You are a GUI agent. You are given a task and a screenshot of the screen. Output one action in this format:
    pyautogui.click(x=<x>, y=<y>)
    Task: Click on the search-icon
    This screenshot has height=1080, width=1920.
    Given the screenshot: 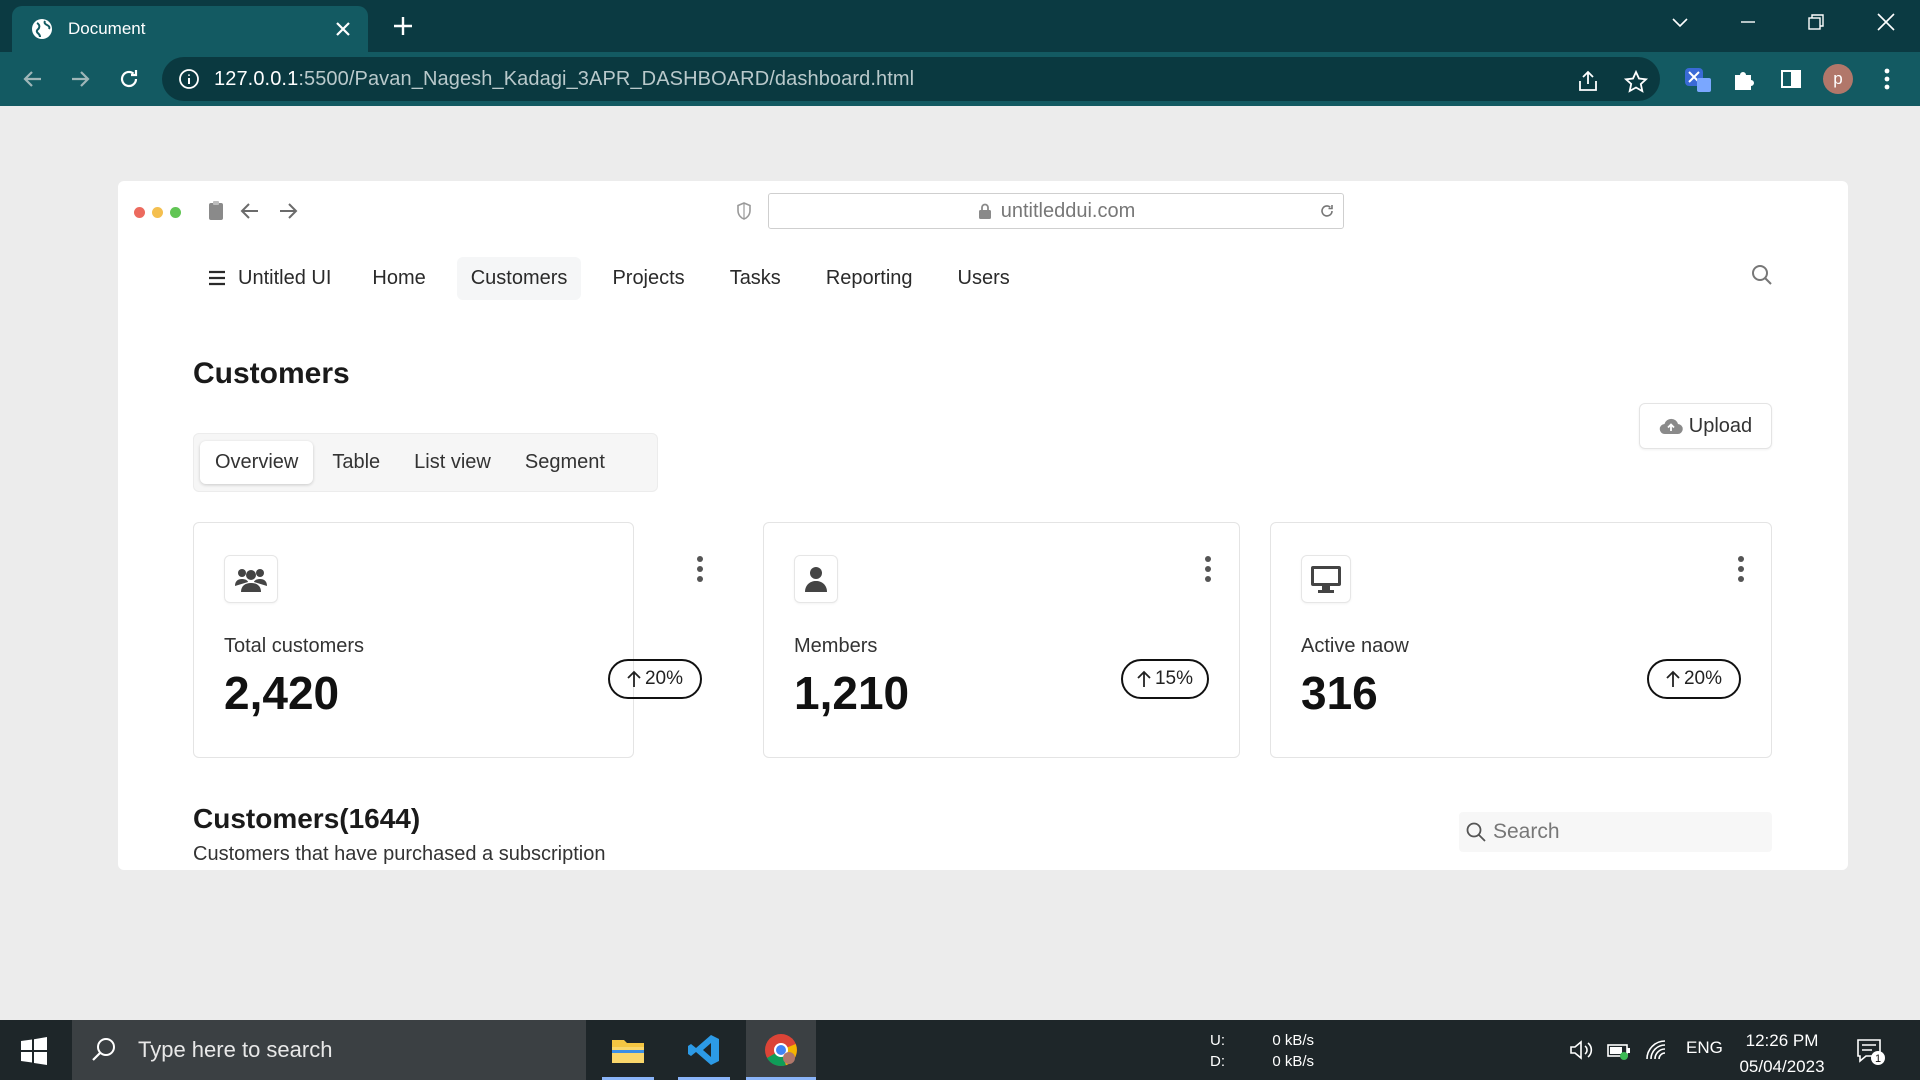 What is the action you would take?
    pyautogui.click(x=1762, y=275)
    